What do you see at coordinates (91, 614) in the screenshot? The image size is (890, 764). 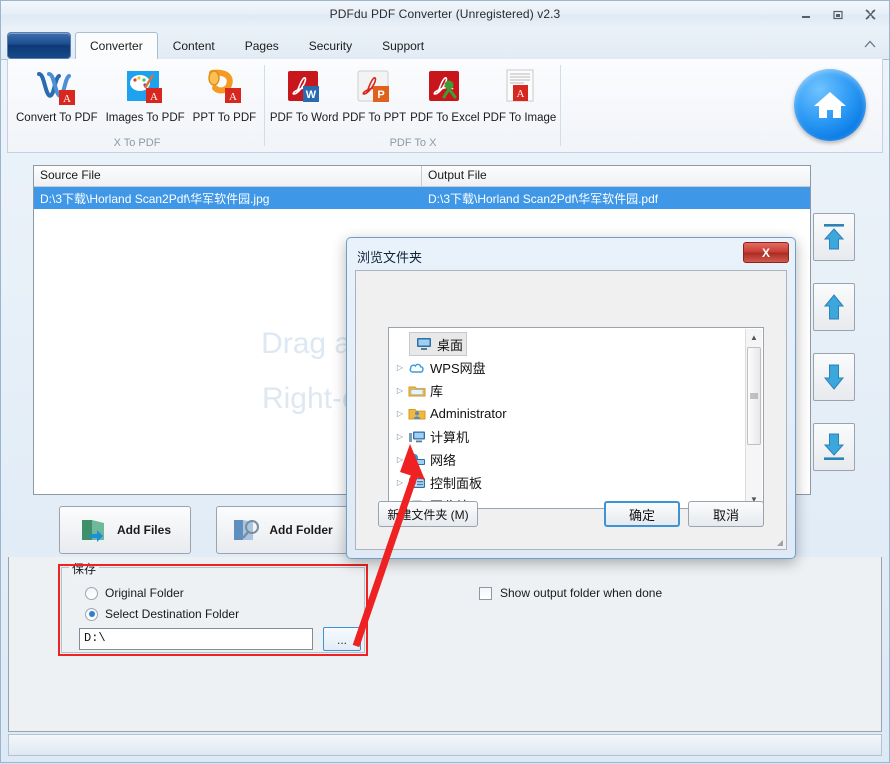 I see `radio-select-destination-indicator` at bounding box center [91, 614].